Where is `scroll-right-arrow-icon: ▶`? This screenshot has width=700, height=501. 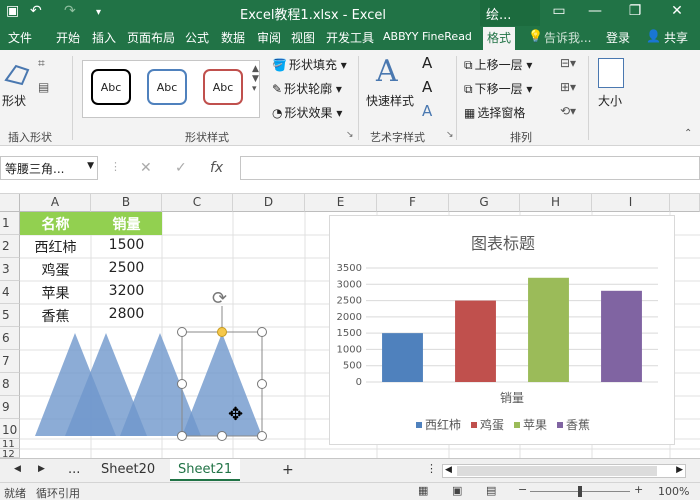
scroll-right-arrow-icon: ▶ is located at coordinates (679, 470).